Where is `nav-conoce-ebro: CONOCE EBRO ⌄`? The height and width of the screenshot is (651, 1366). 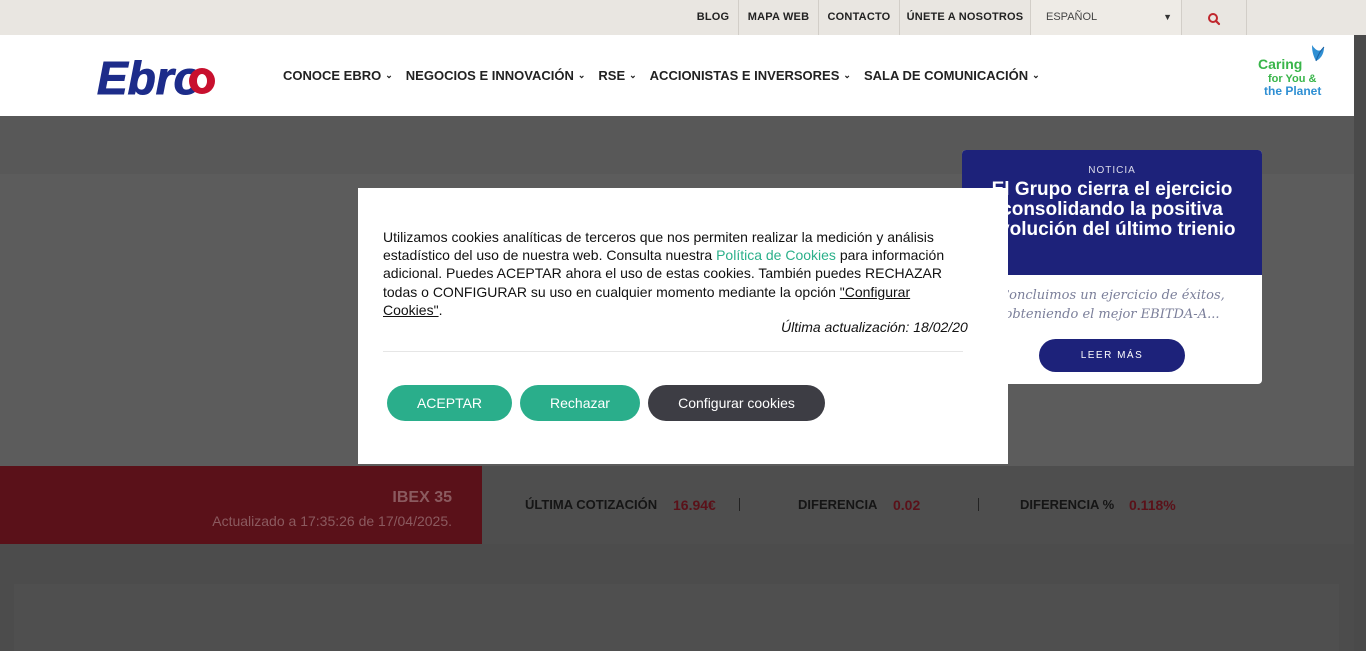 nav-conoce-ebro: CONOCE EBRO ⌄ is located at coordinates (338, 75).